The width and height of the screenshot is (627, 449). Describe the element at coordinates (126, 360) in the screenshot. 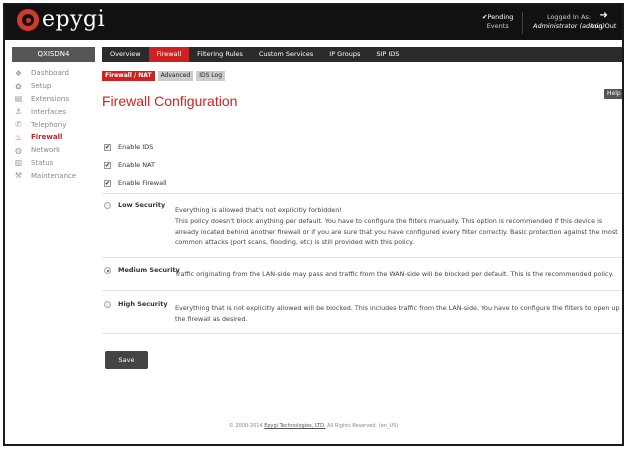

I see `save-button: Save` at that location.